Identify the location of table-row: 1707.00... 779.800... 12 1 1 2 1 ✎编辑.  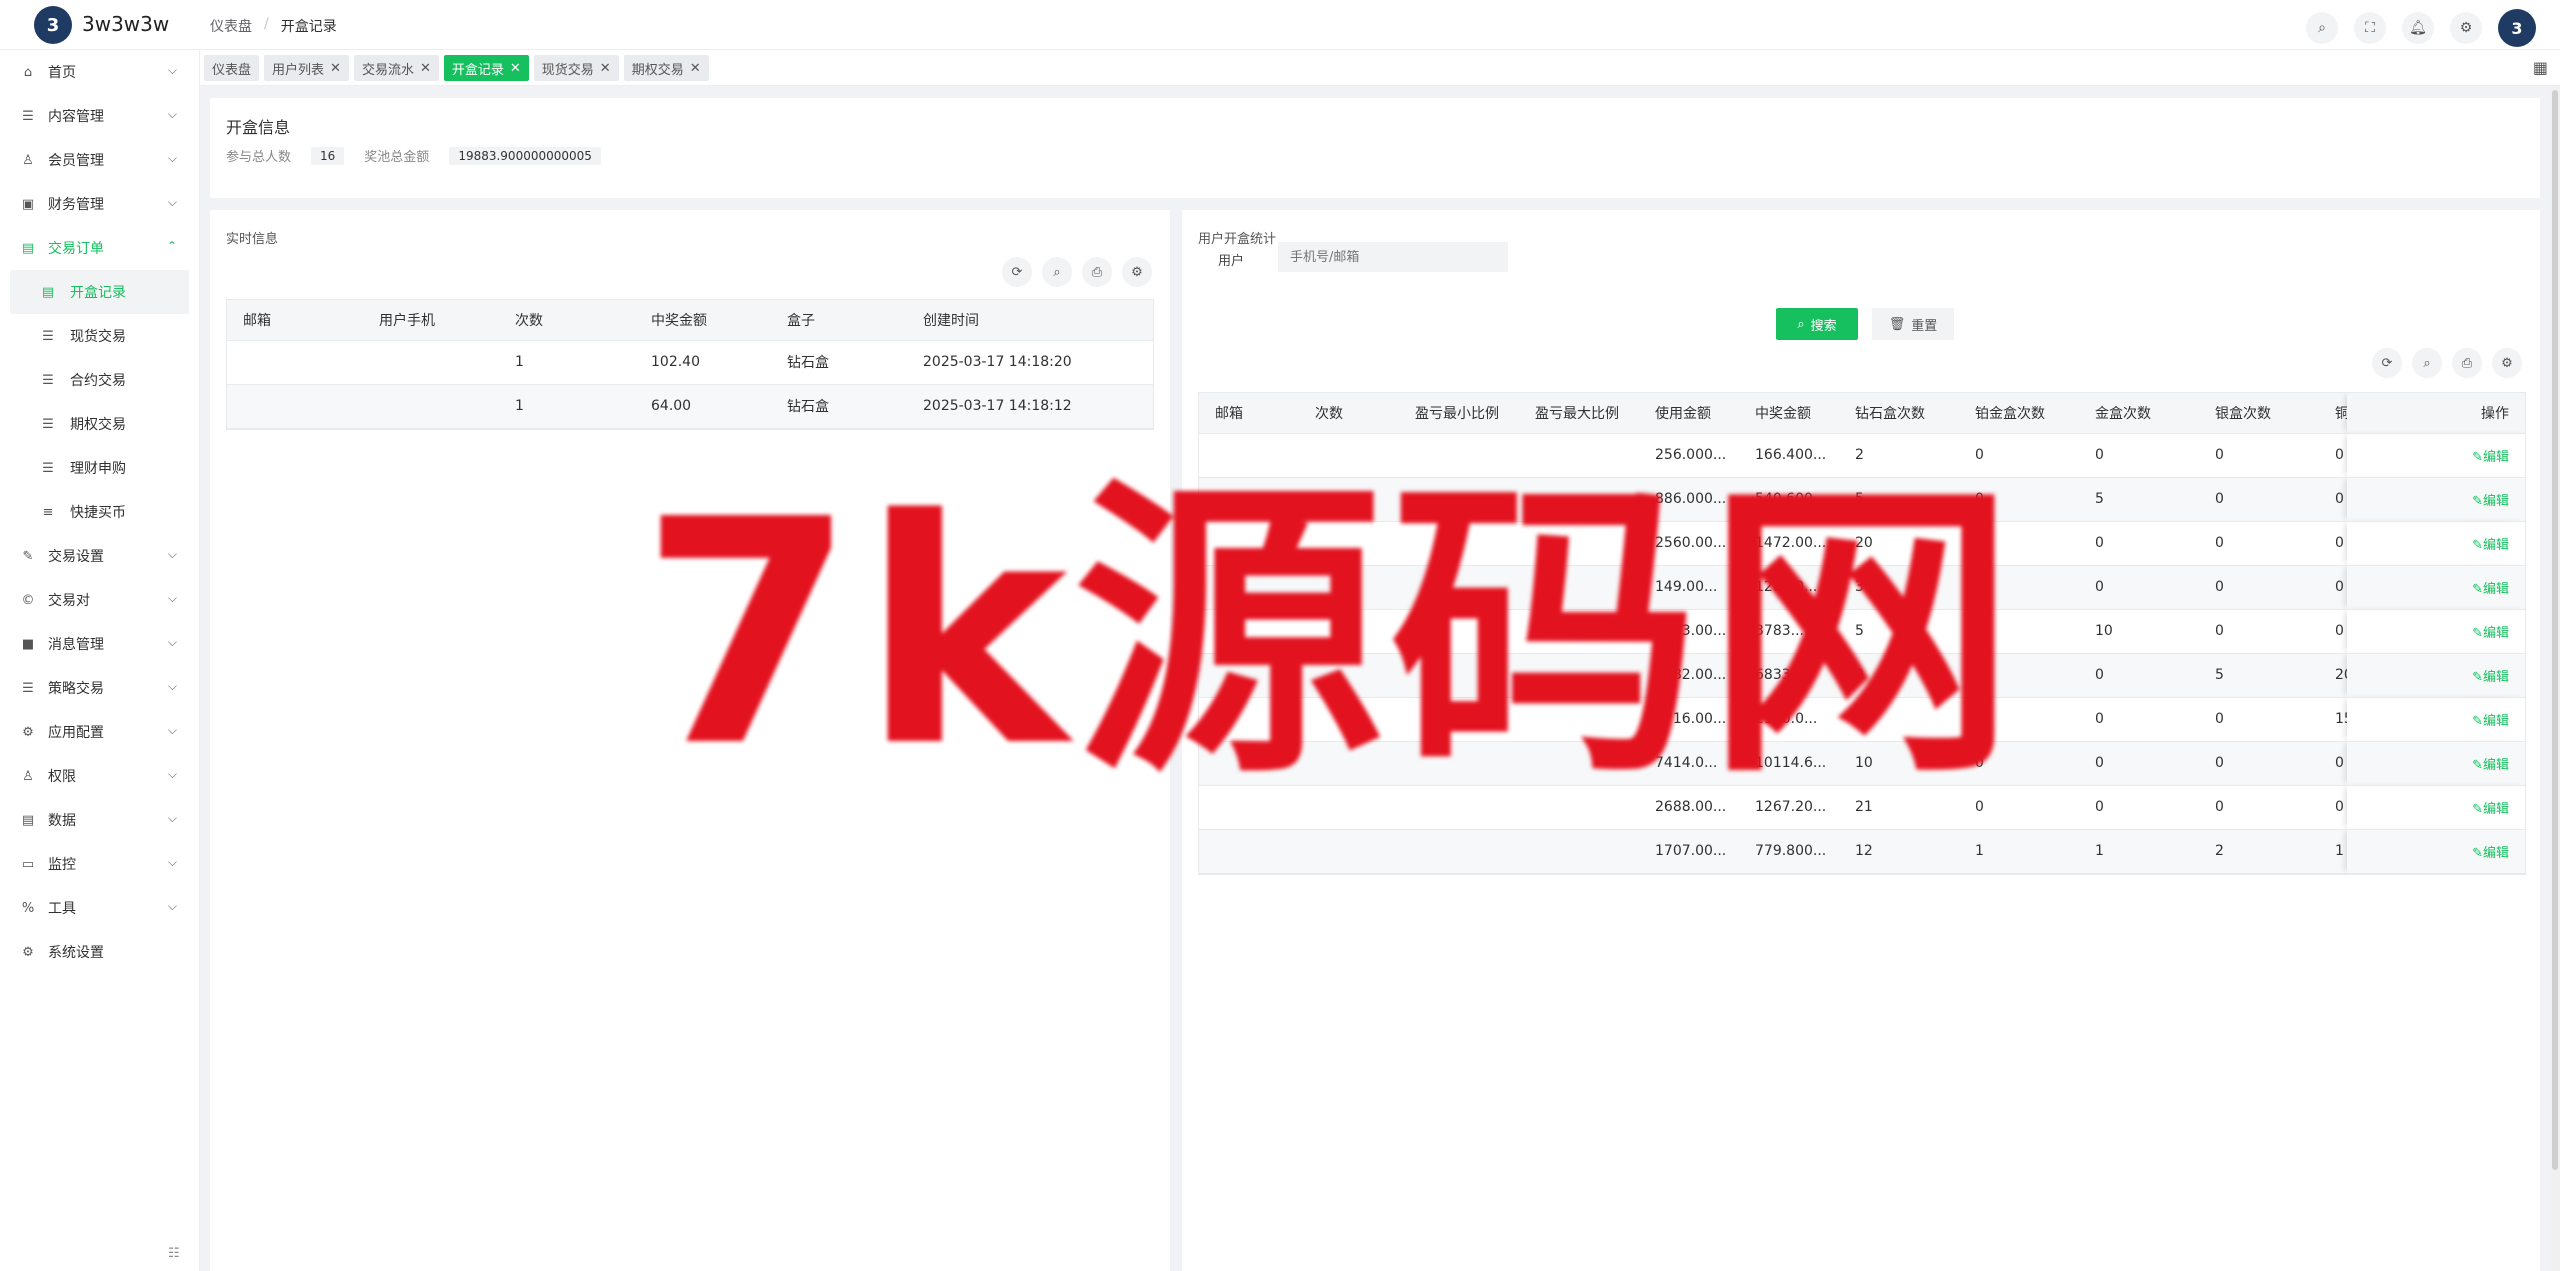
(1862, 851).